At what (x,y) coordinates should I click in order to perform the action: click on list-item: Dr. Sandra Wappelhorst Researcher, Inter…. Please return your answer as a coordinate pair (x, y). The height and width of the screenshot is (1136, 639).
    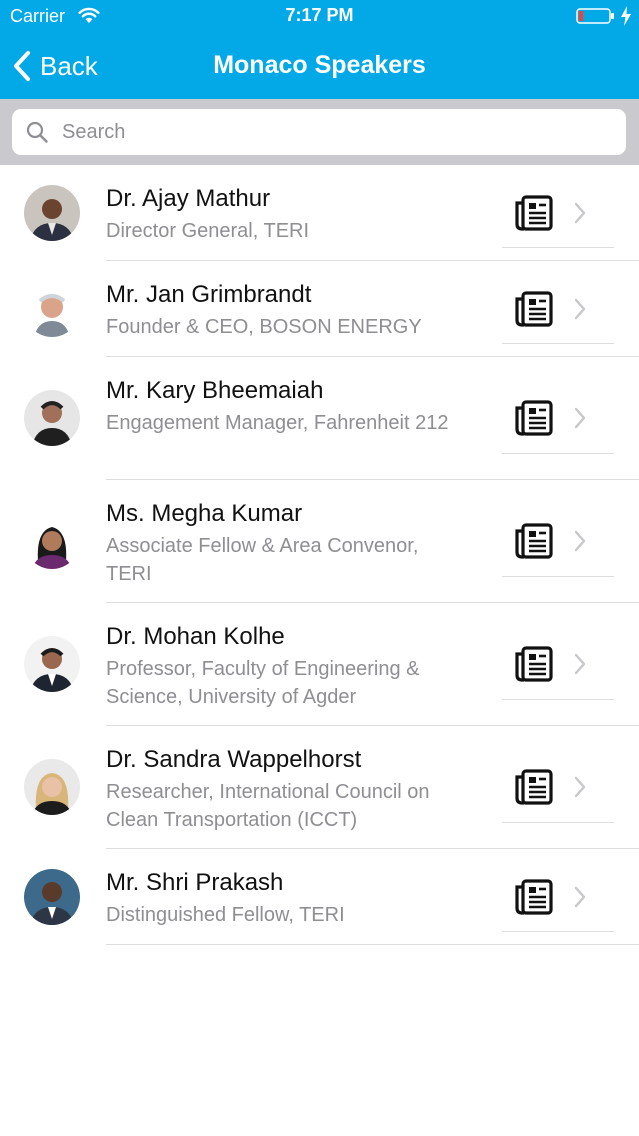
    Looking at the image, I should click on (319, 787).